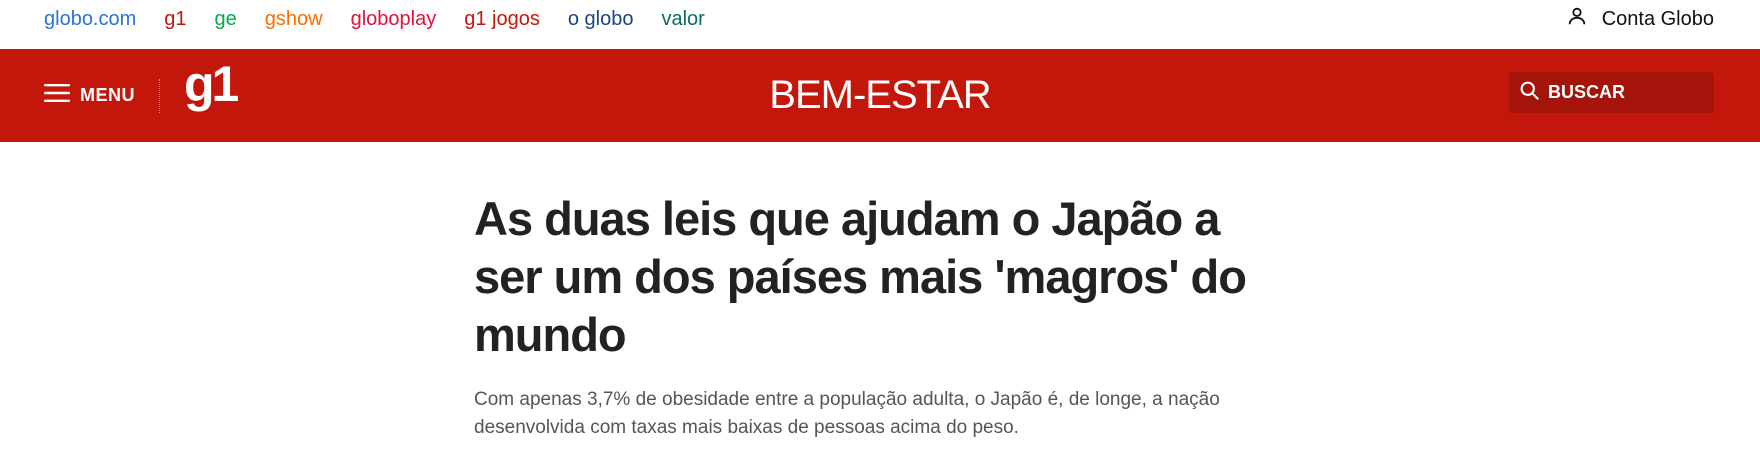 Image resolution: width=1760 pixels, height=464 pixels. Describe the element at coordinates (502, 19) in the screenshot. I see `nav-link-g1-jogos: g1 jogos` at that location.